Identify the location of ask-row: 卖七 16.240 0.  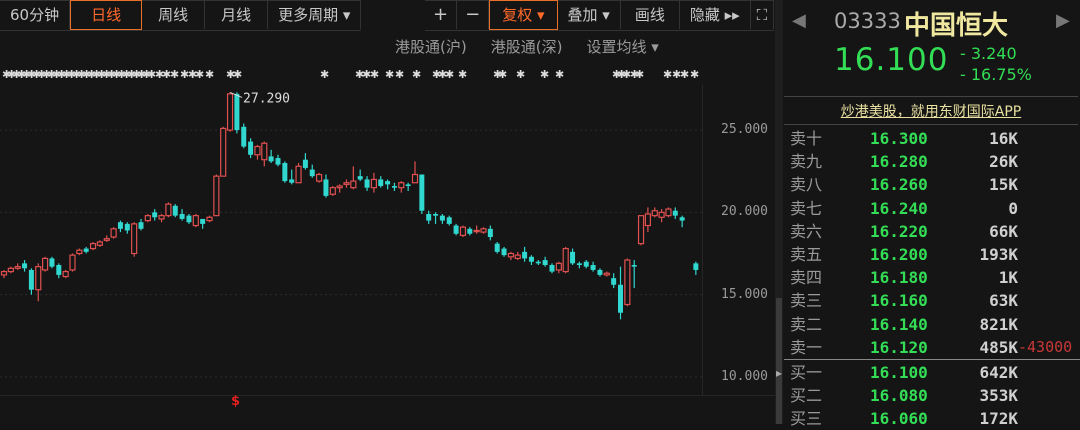
(932, 208).